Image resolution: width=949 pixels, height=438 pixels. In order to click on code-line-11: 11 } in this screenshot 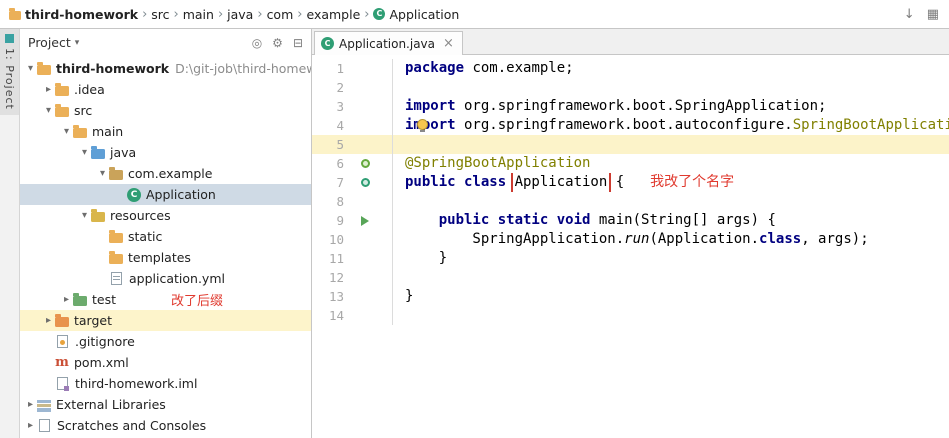, I will do `click(630, 258)`.